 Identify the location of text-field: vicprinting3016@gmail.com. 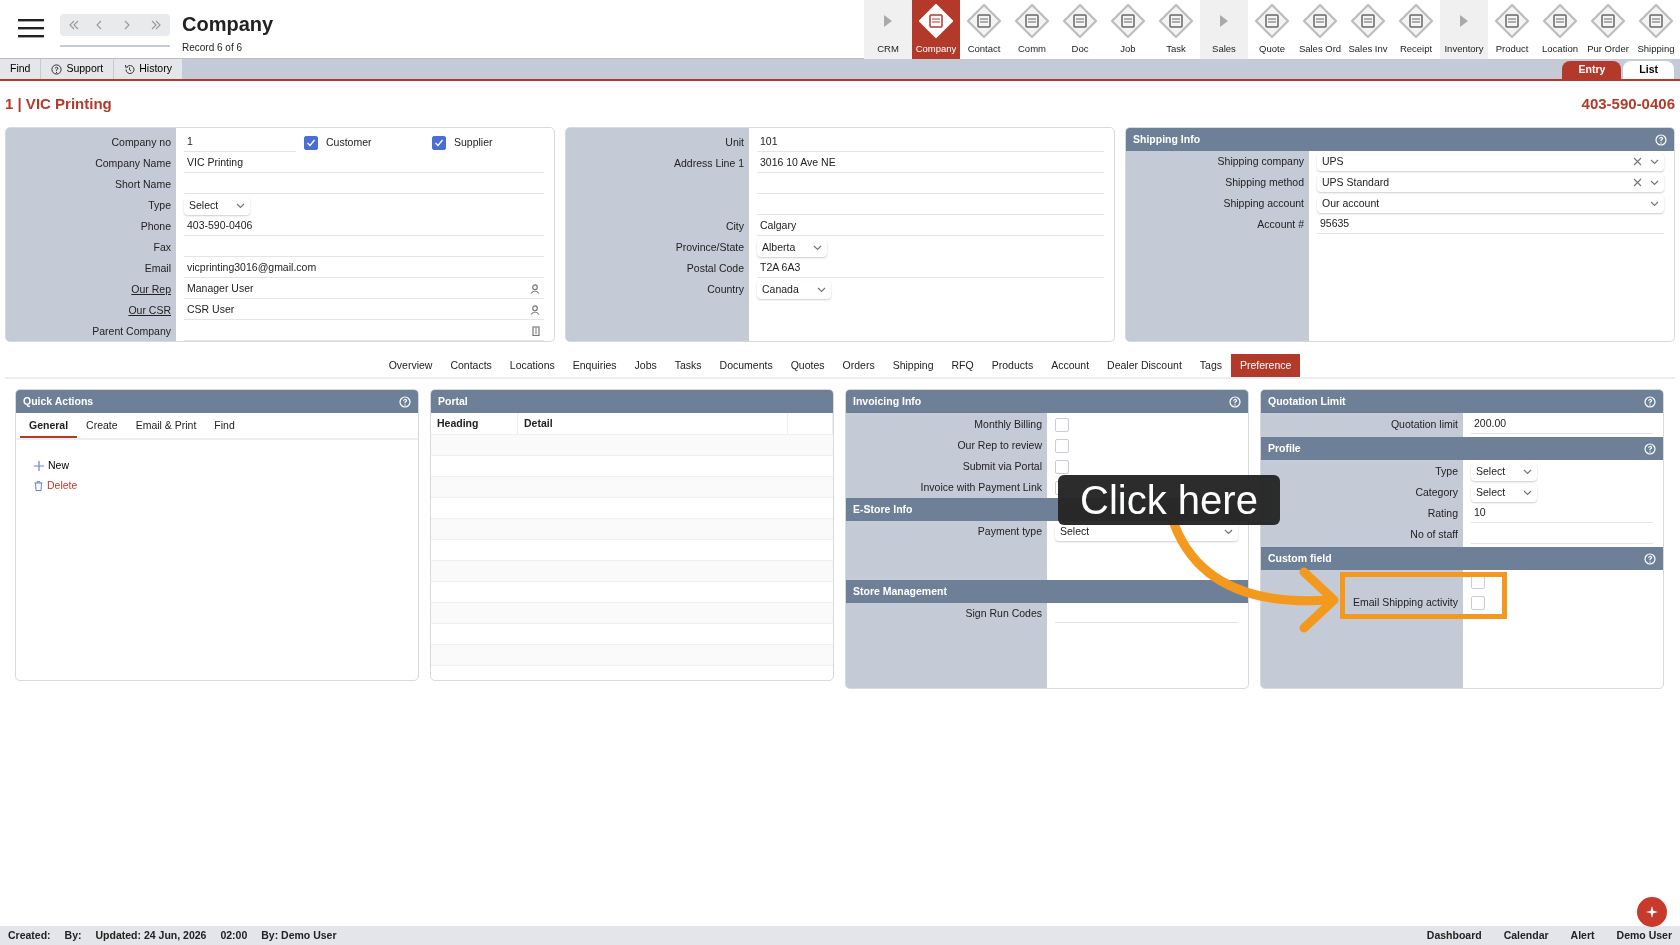
(364, 268).